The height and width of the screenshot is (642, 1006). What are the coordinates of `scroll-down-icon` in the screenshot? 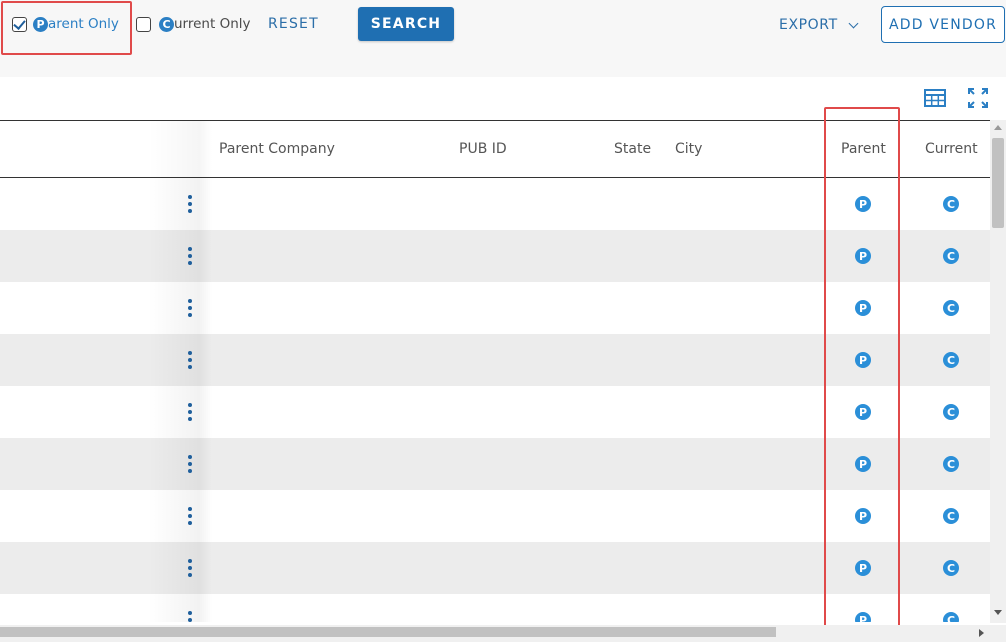 It's located at (998, 612).